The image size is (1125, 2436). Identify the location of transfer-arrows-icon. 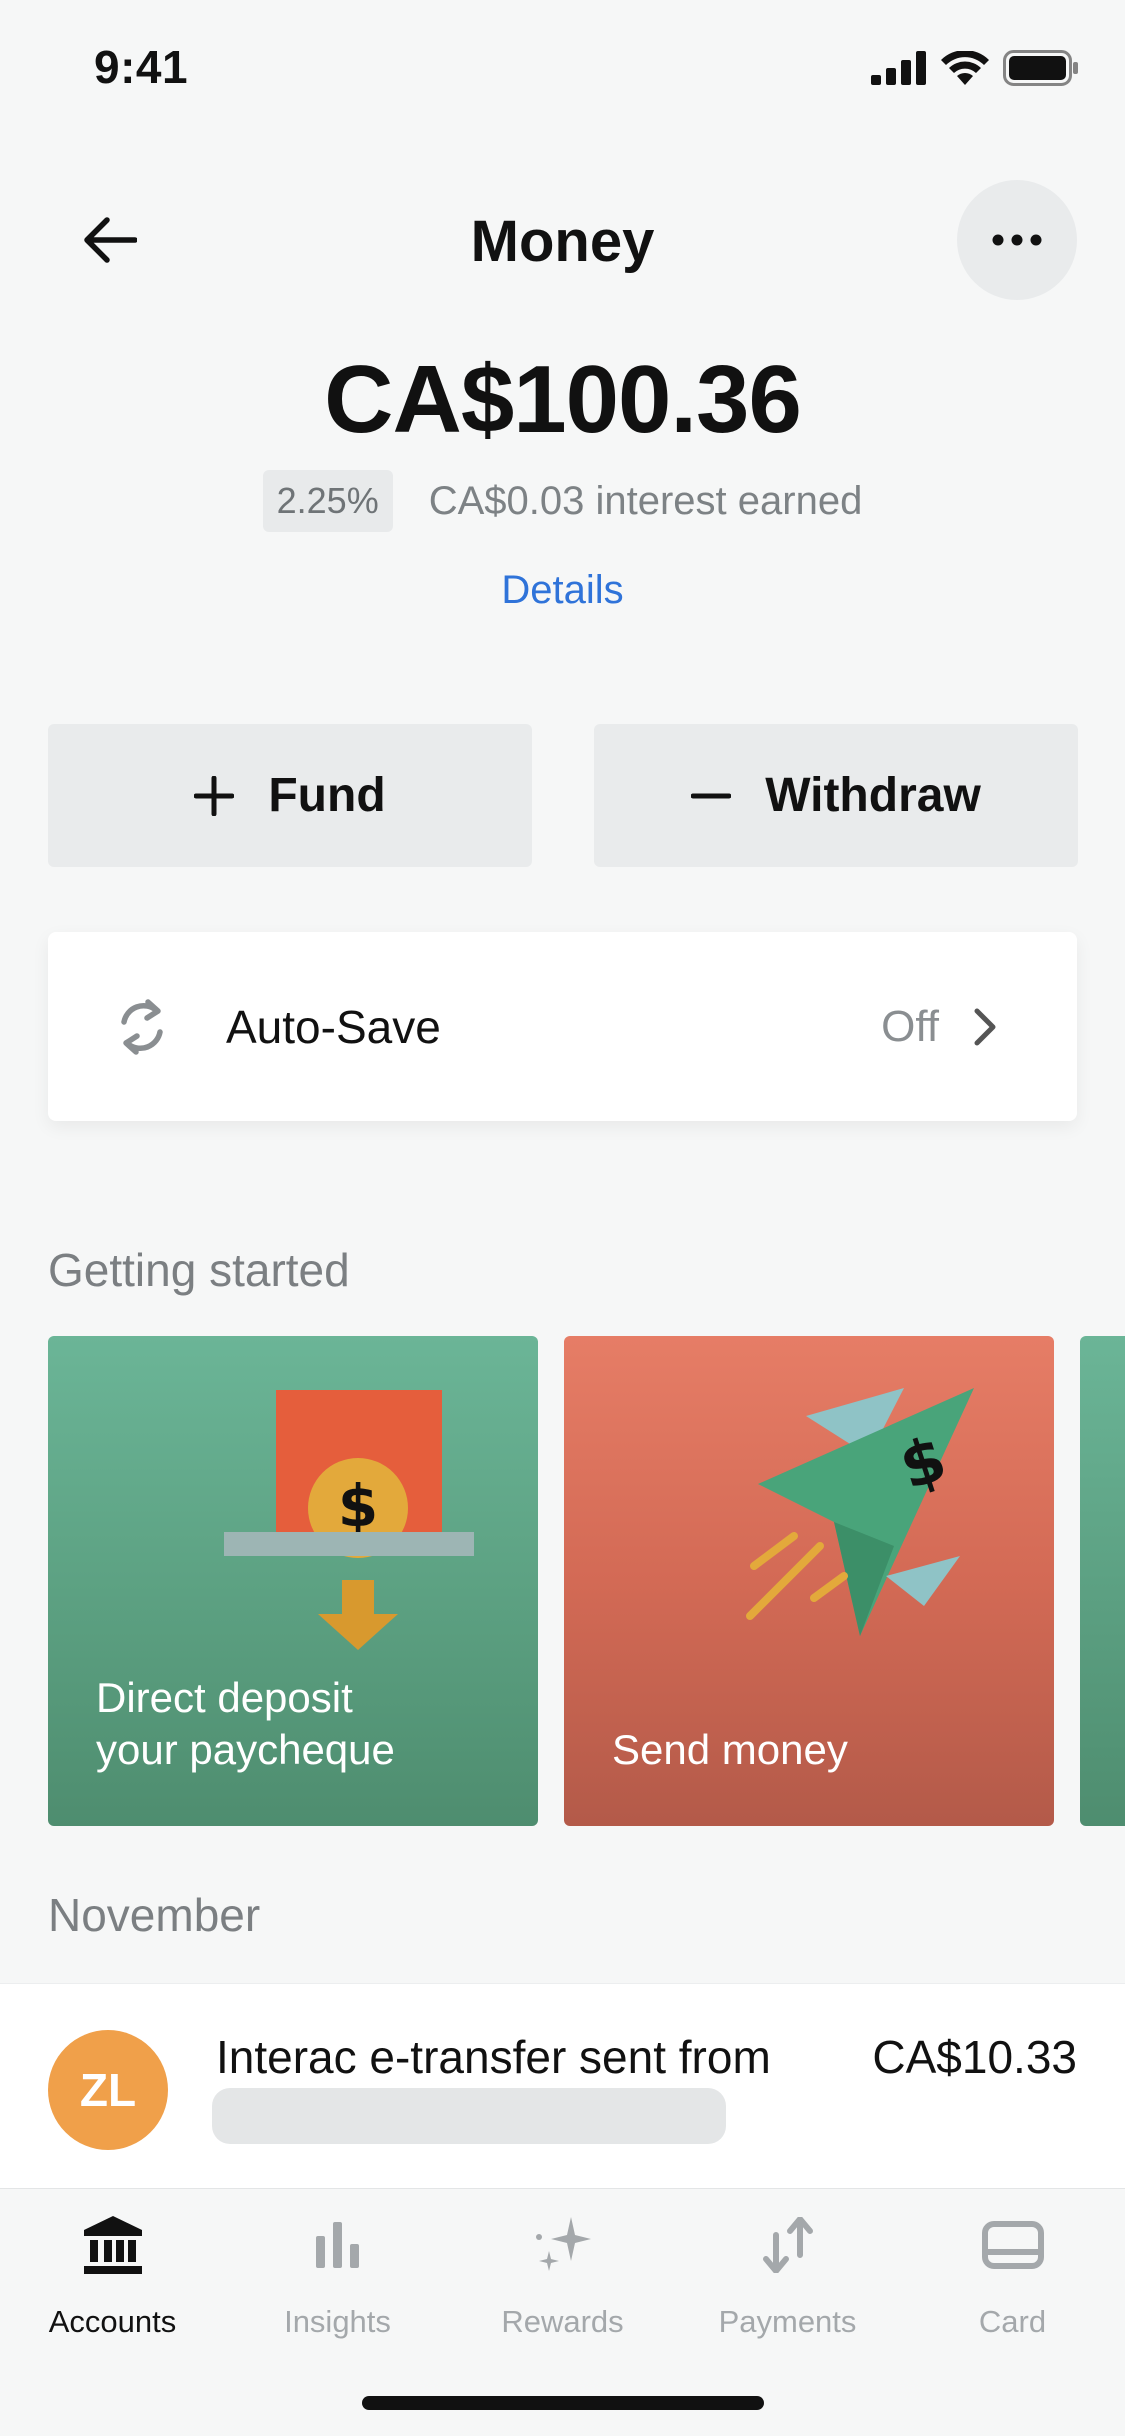
(787, 2245).